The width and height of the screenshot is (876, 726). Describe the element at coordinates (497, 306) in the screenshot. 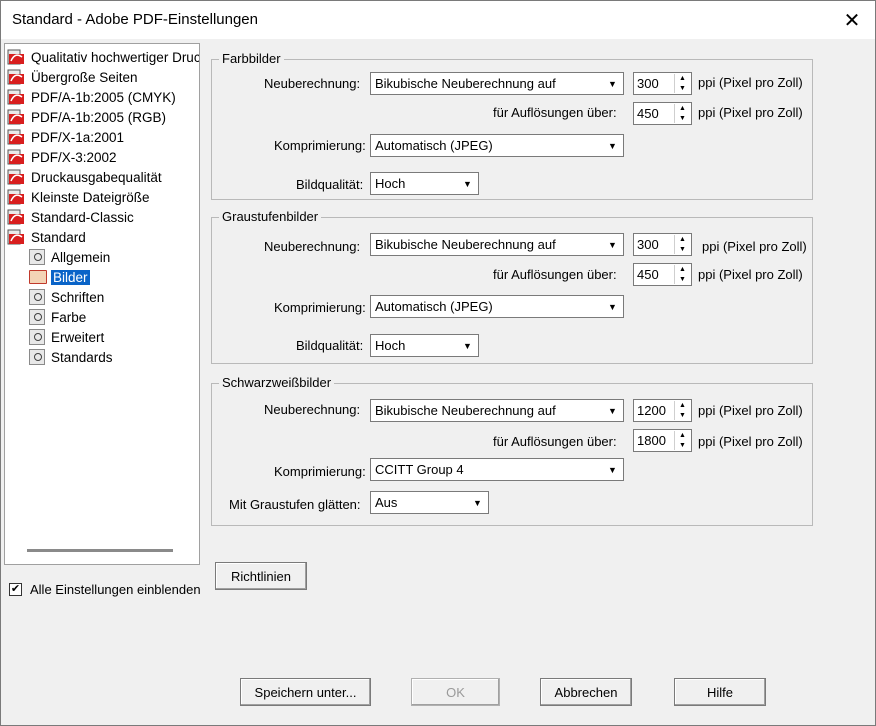

I see `gray-compression-select: Automatisch (JPEG) ▼` at that location.